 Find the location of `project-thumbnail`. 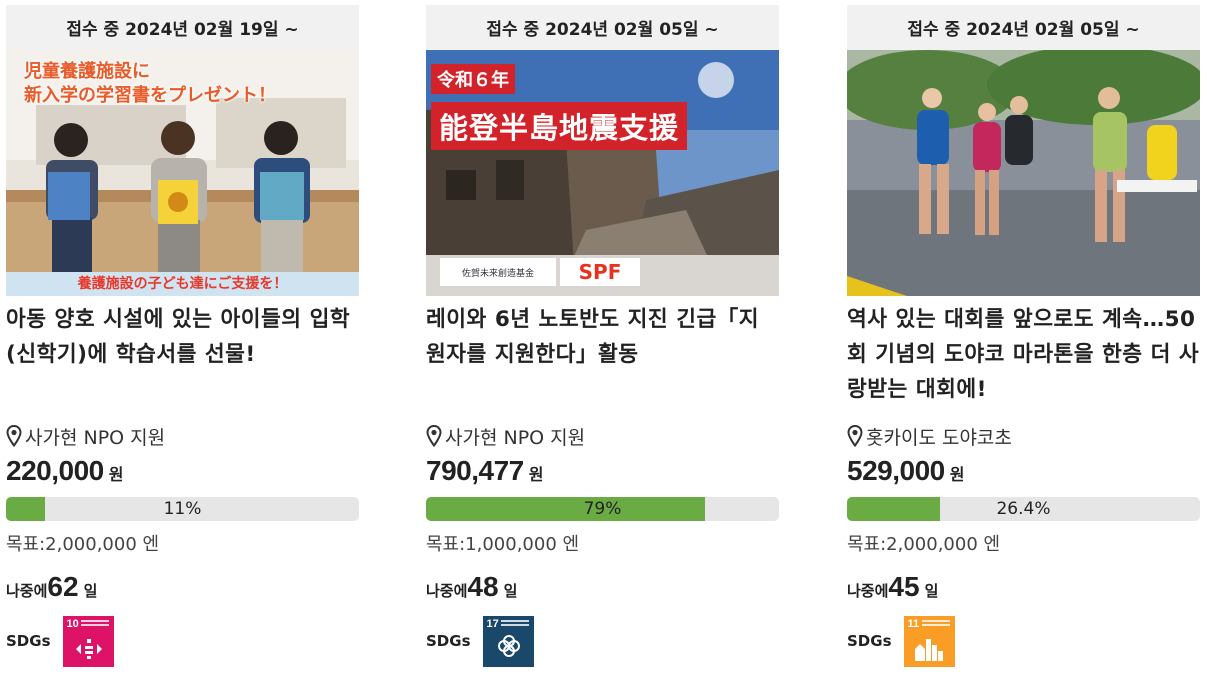

project-thumbnail is located at coordinates (1023, 173).